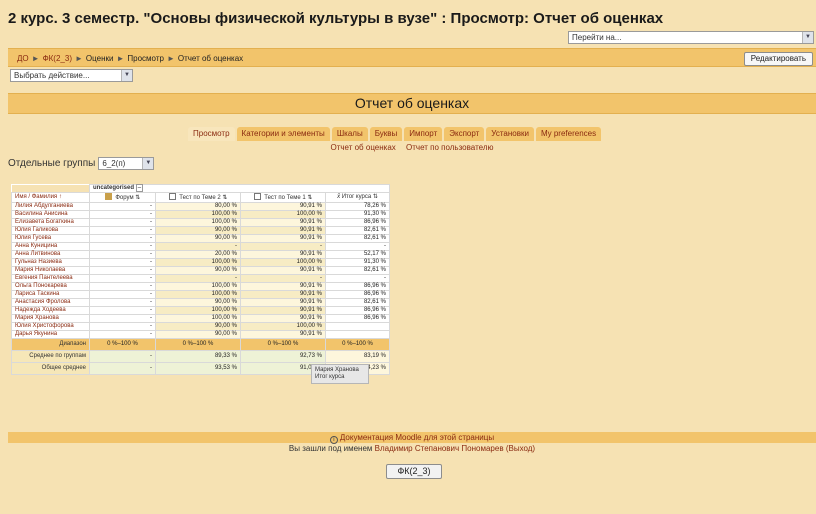 This screenshot has width=816, height=514. I want to click on column-header-test-1: Тест по Теме 1 ⇅, so click(283, 197).